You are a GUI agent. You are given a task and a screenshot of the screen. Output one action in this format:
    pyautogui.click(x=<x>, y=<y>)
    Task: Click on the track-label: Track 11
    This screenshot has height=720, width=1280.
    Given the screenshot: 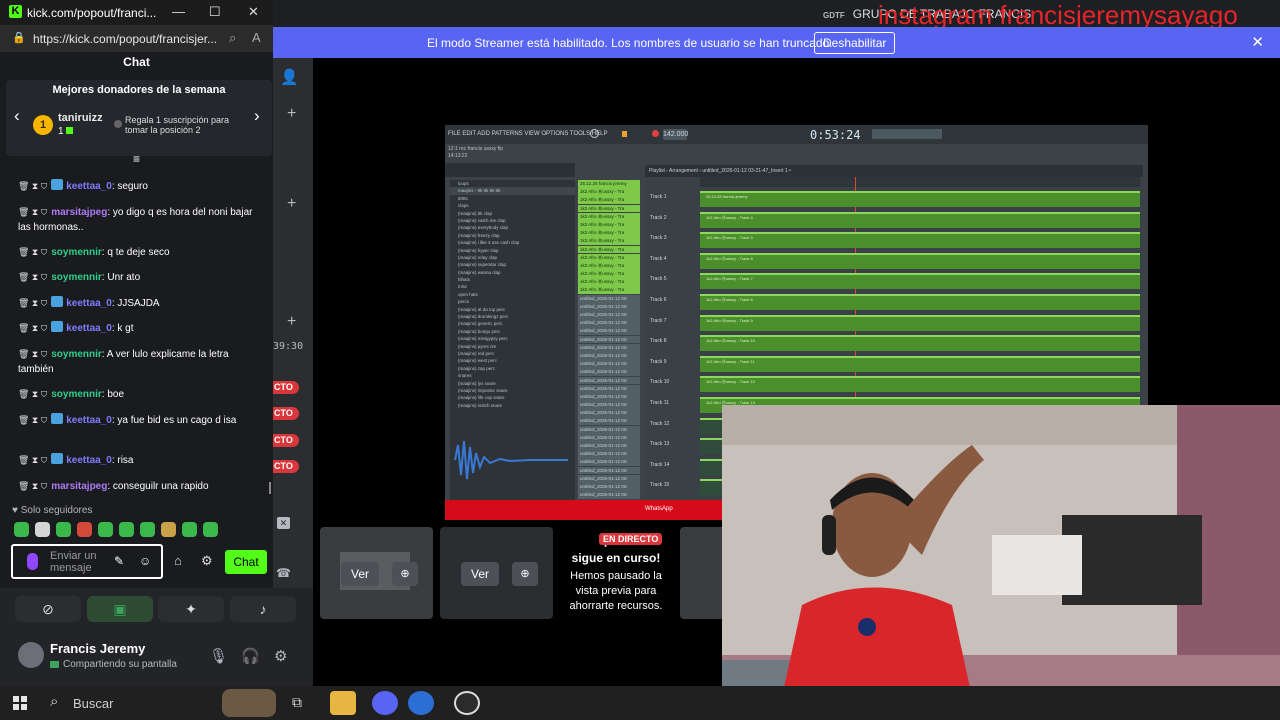 What is the action you would take?
    pyautogui.click(x=659, y=403)
    